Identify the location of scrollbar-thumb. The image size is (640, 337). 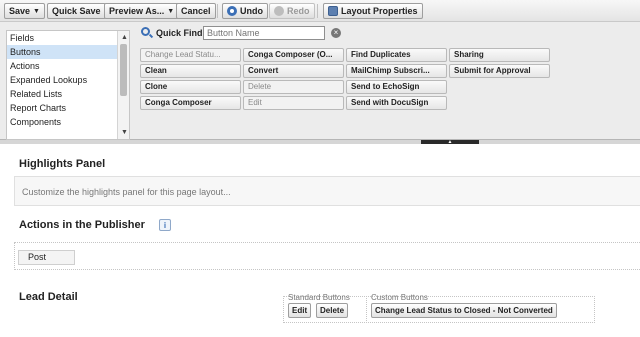
(123, 70).